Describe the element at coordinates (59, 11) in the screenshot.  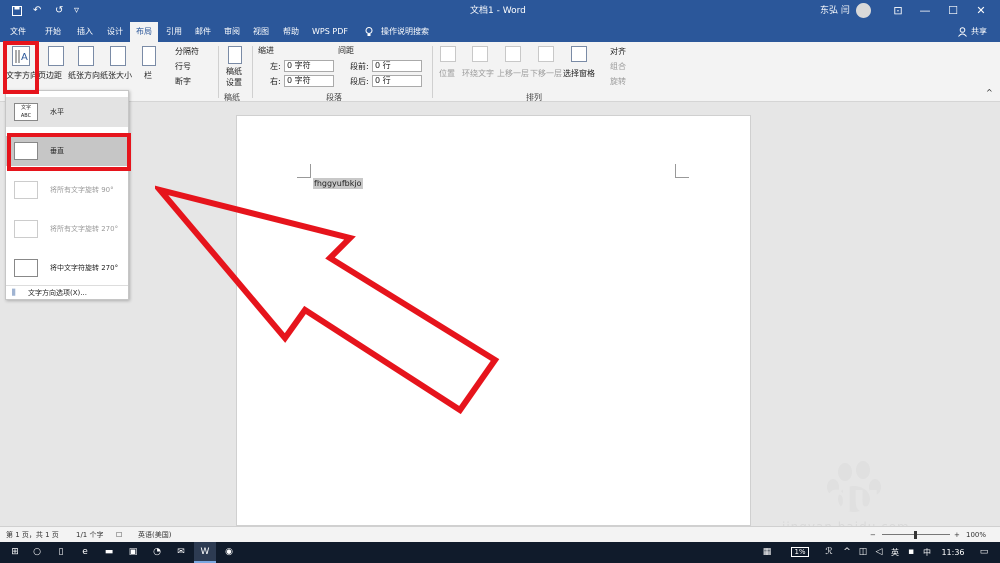
I see `redo-icon: ↺` at that location.